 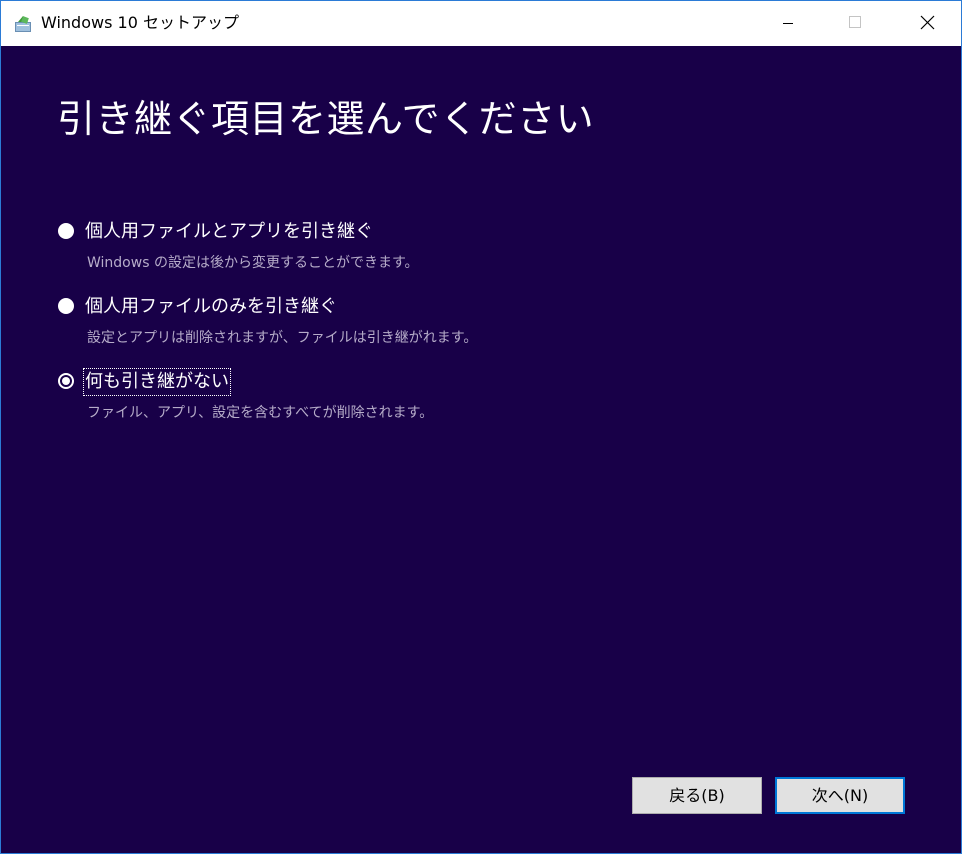 What do you see at coordinates (697, 795) in the screenshot?
I see `back-button: 戻る(B)` at bounding box center [697, 795].